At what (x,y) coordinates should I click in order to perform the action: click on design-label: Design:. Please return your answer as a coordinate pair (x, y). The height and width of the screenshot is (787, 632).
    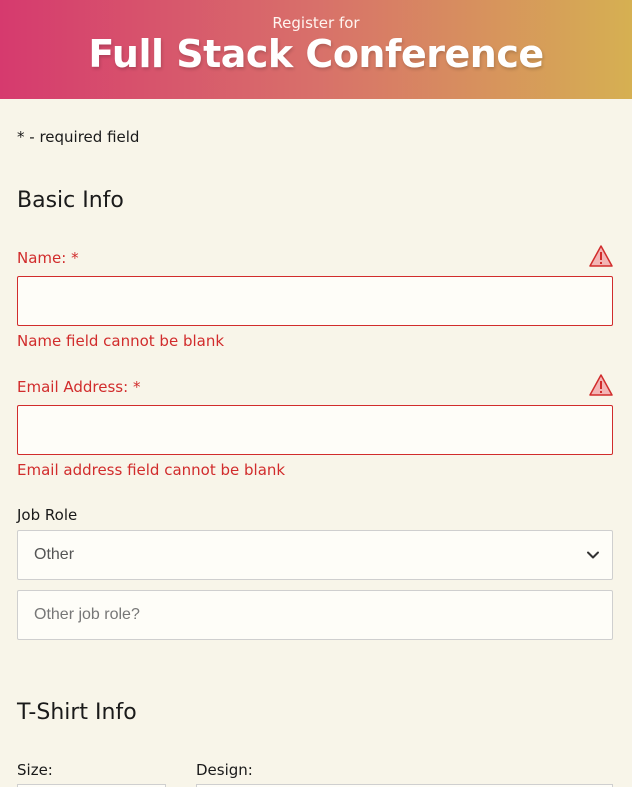
    Looking at the image, I should click on (224, 770).